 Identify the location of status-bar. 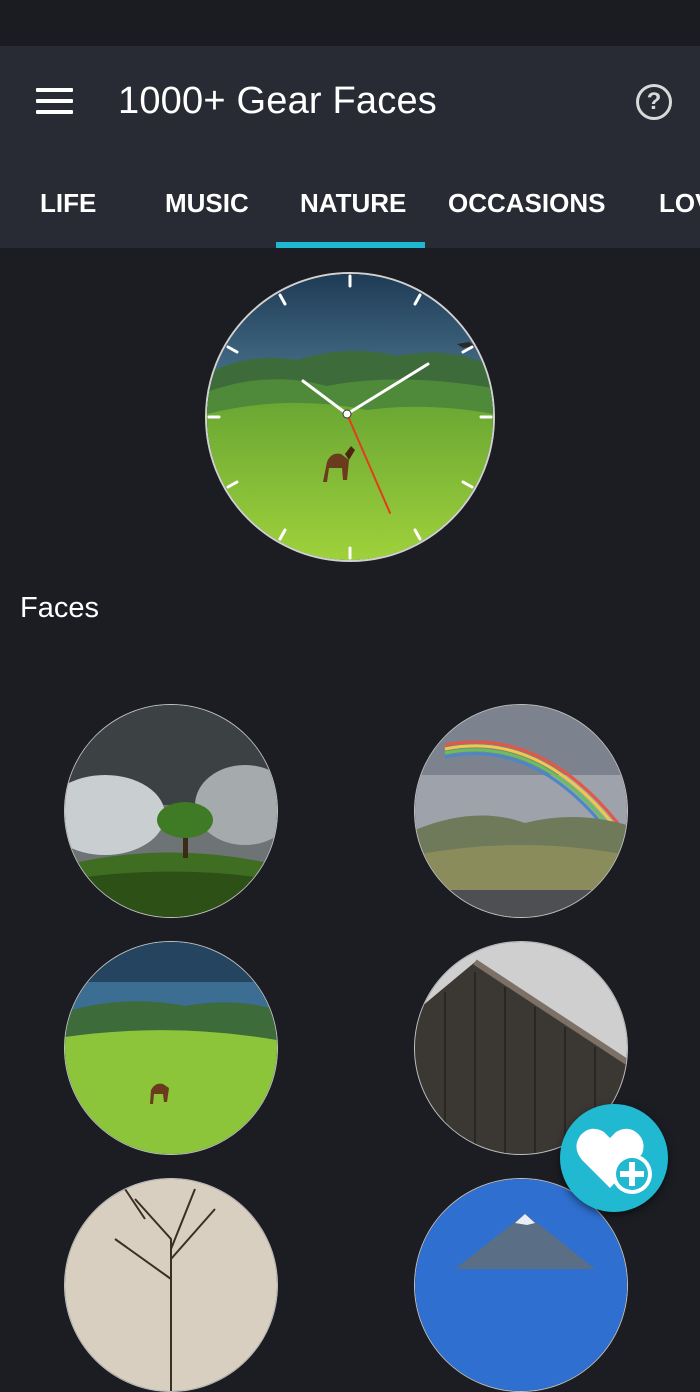
(350, 23).